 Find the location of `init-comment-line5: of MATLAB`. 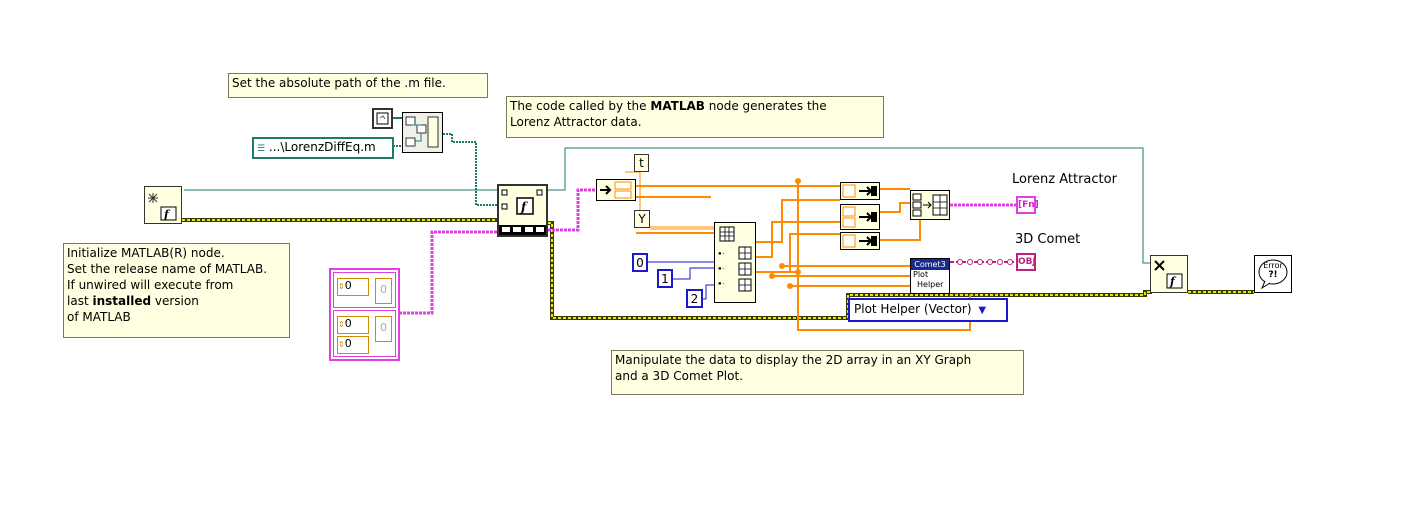

init-comment-line5: of MATLAB is located at coordinates (99, 317).